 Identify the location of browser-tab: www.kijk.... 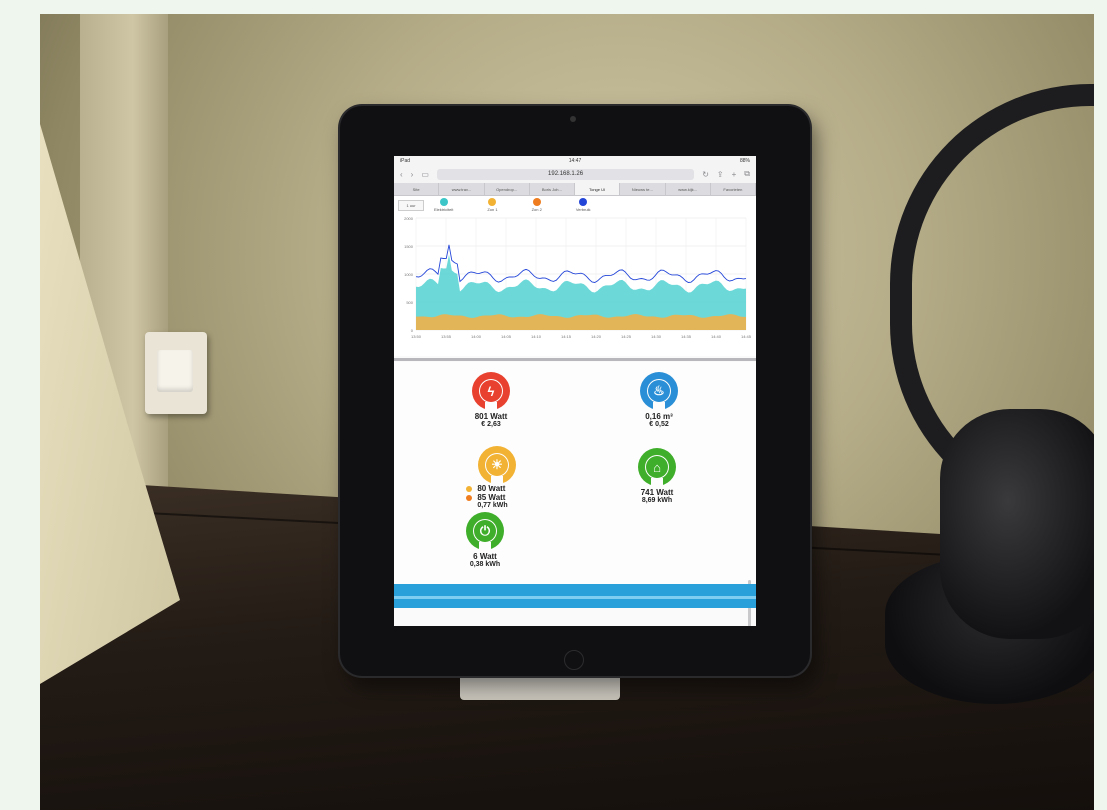
(688, 189).